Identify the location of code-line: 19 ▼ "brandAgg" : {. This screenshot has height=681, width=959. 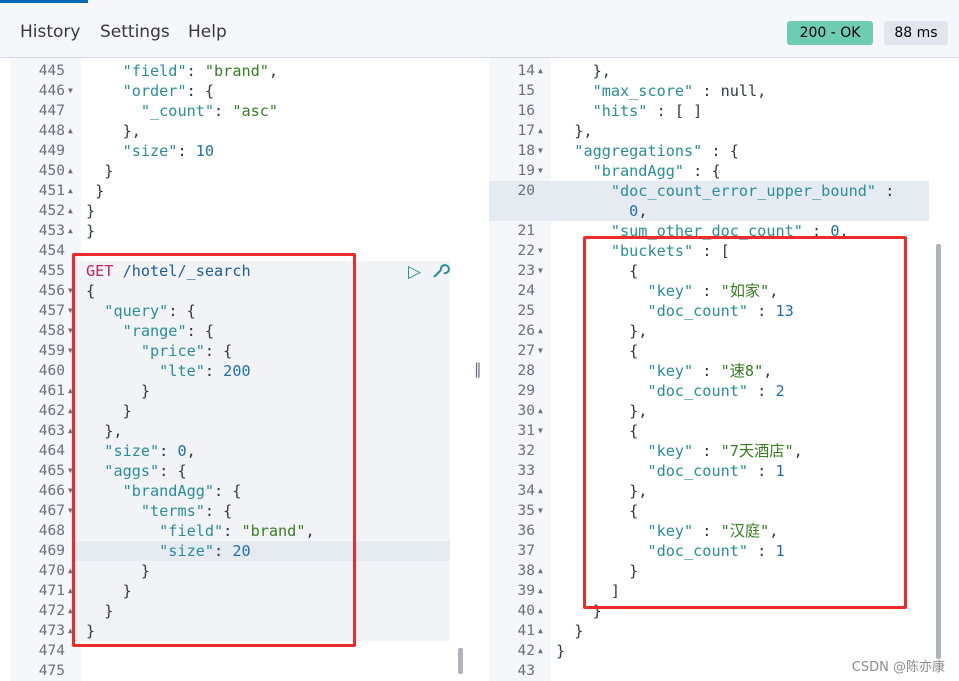
(709, 171).